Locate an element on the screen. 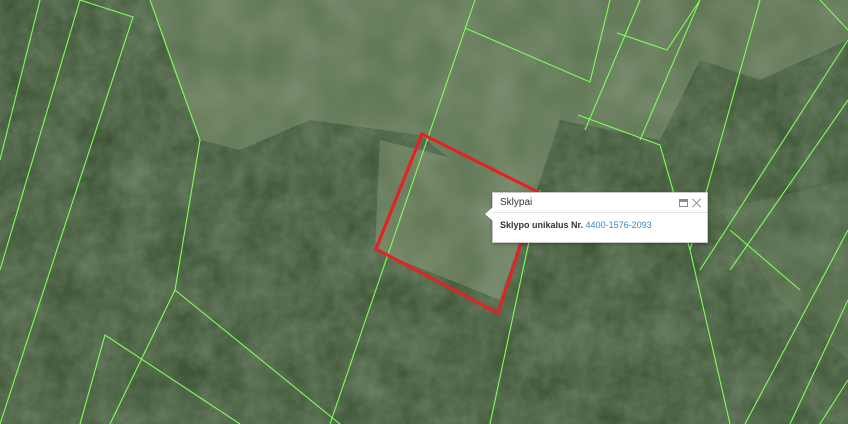  popup-body: Sklypo unikalus Nr. 4400-1576-2093 is located at coordinates (600, 225).